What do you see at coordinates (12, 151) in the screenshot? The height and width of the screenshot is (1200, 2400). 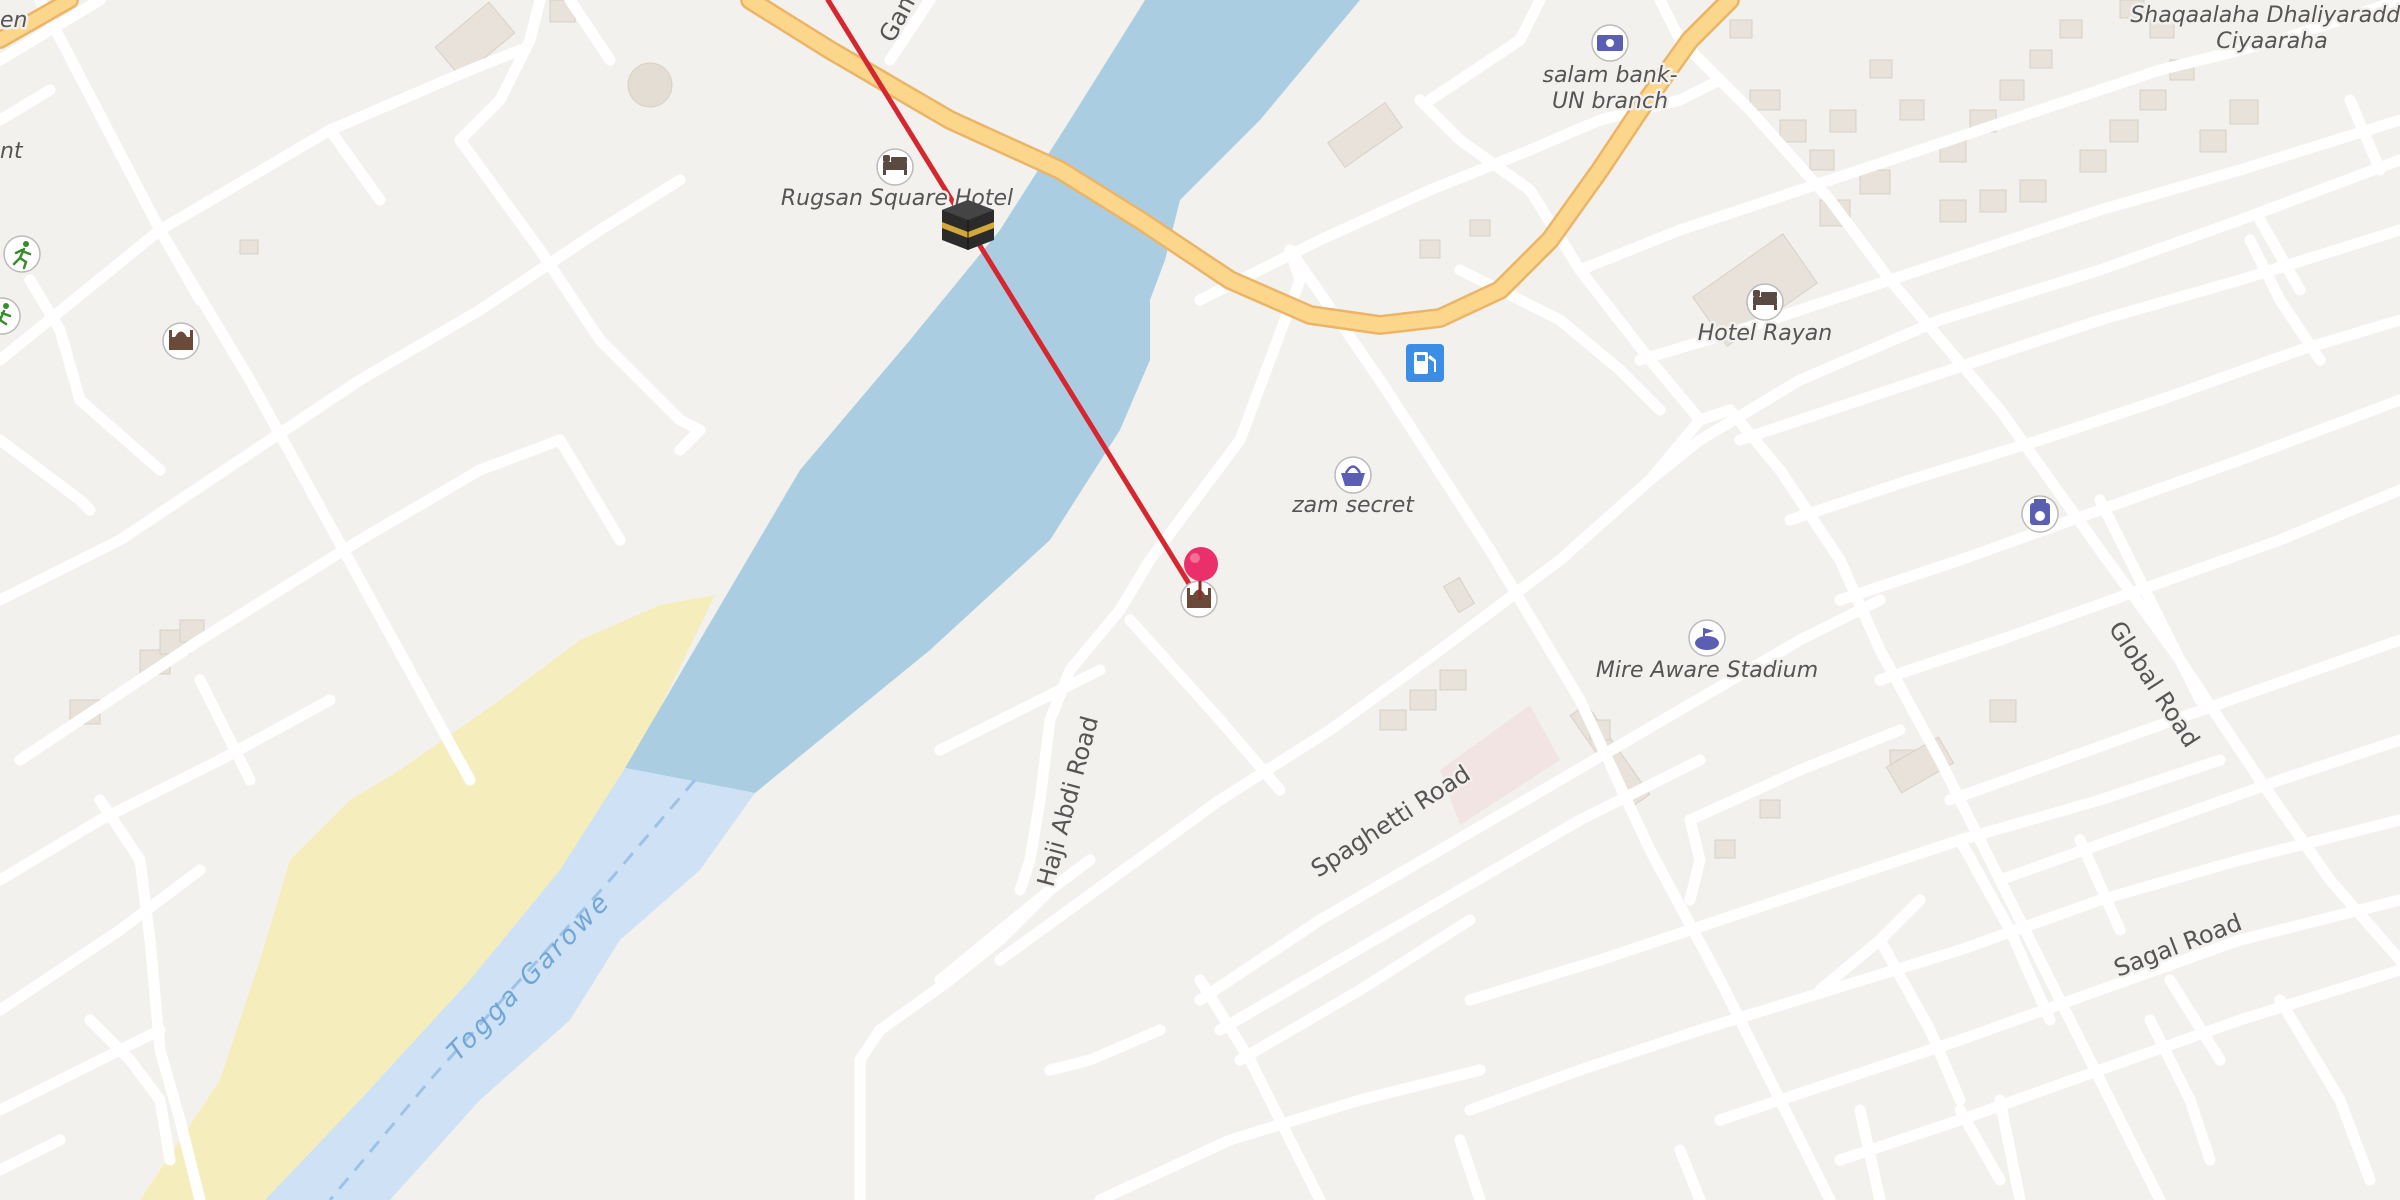 I see `edge-label-left: nt` at bounding box center [12, 151].